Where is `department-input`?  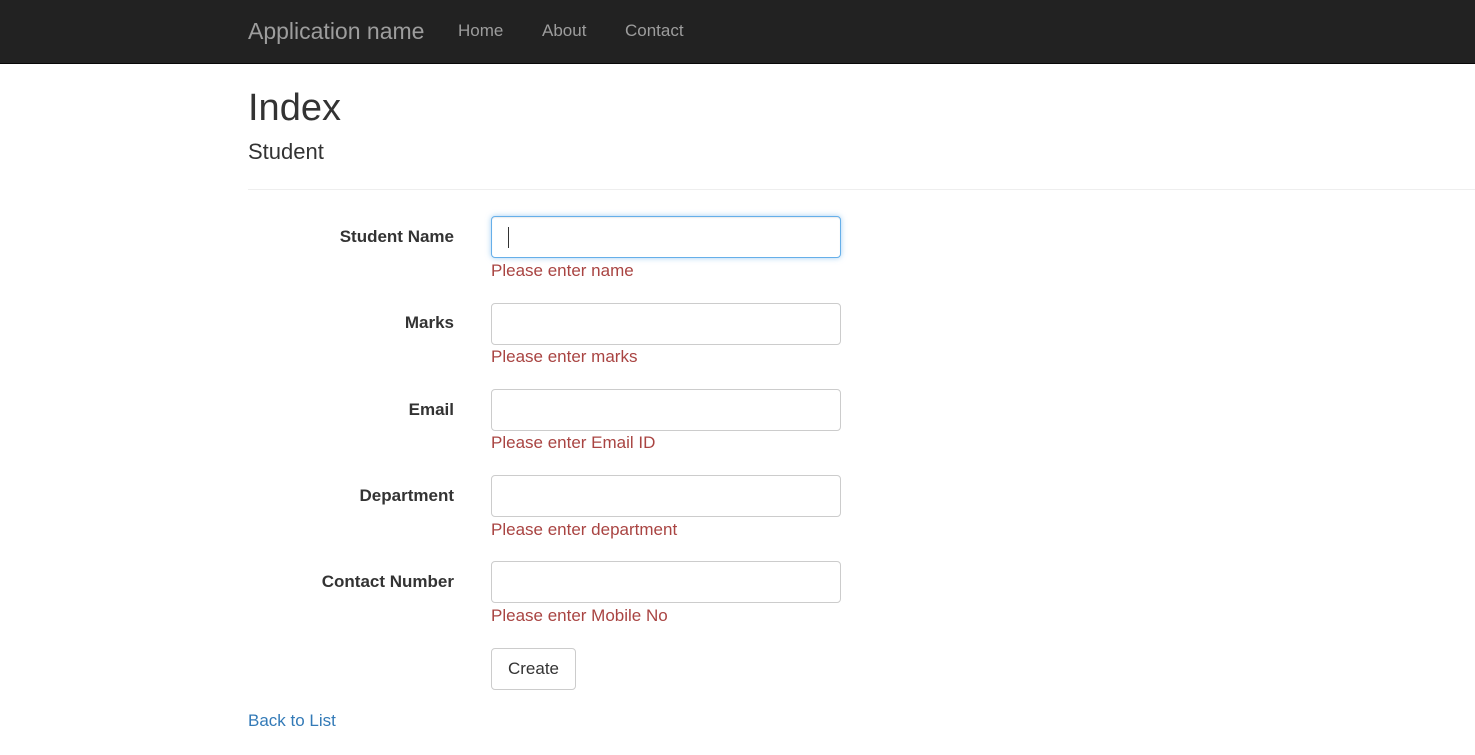
department-input is located at coordinates (666, 496).